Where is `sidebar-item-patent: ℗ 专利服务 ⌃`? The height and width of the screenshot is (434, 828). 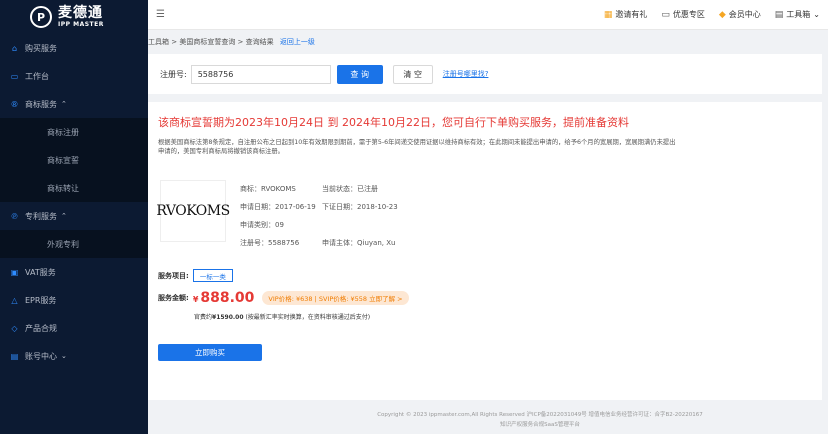
sidebar-item-patent: ℗ 专利服务 ⌃ is located at coordinates (74, 216).